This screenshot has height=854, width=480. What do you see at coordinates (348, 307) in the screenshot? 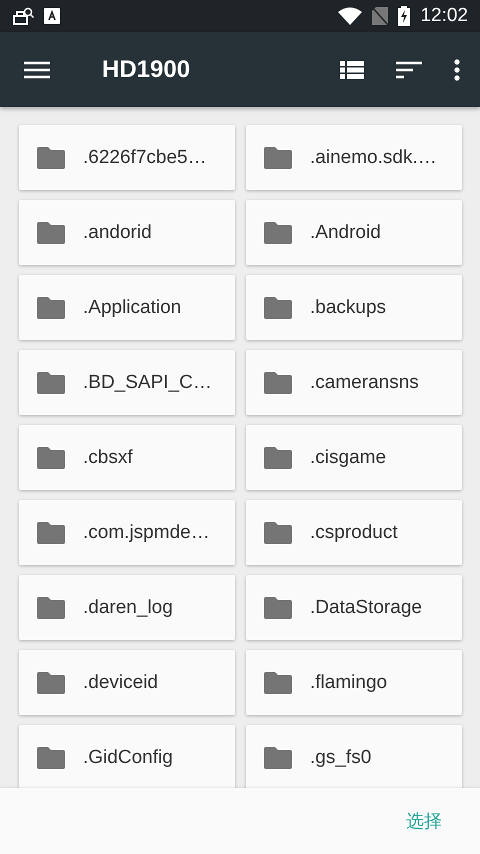
I see `folder-name: .backups` at bounding box center [348, 307].